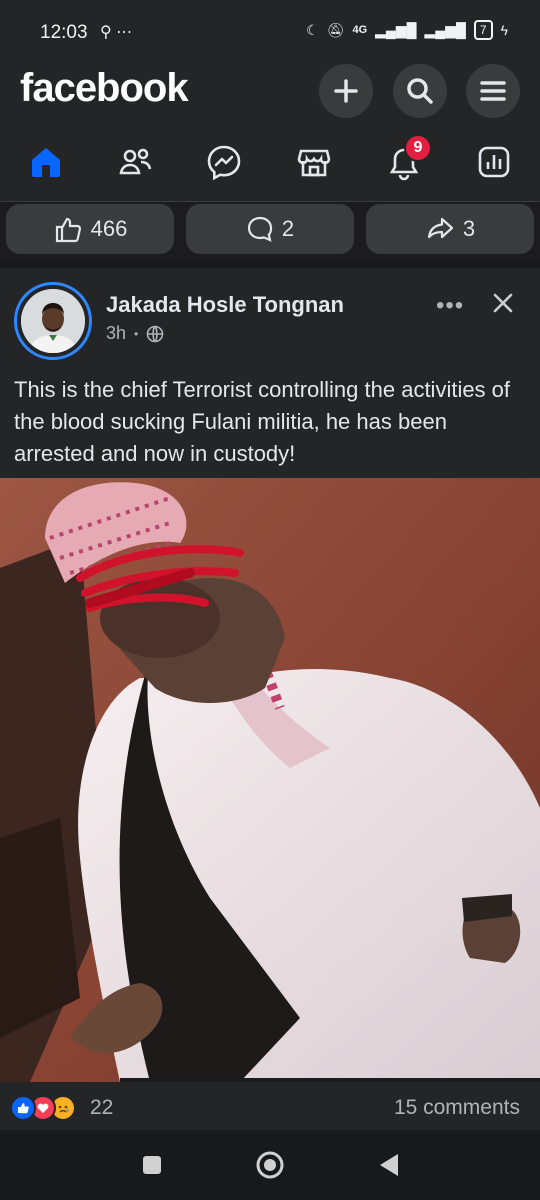  I want to click on create-button, so click(346, 91).